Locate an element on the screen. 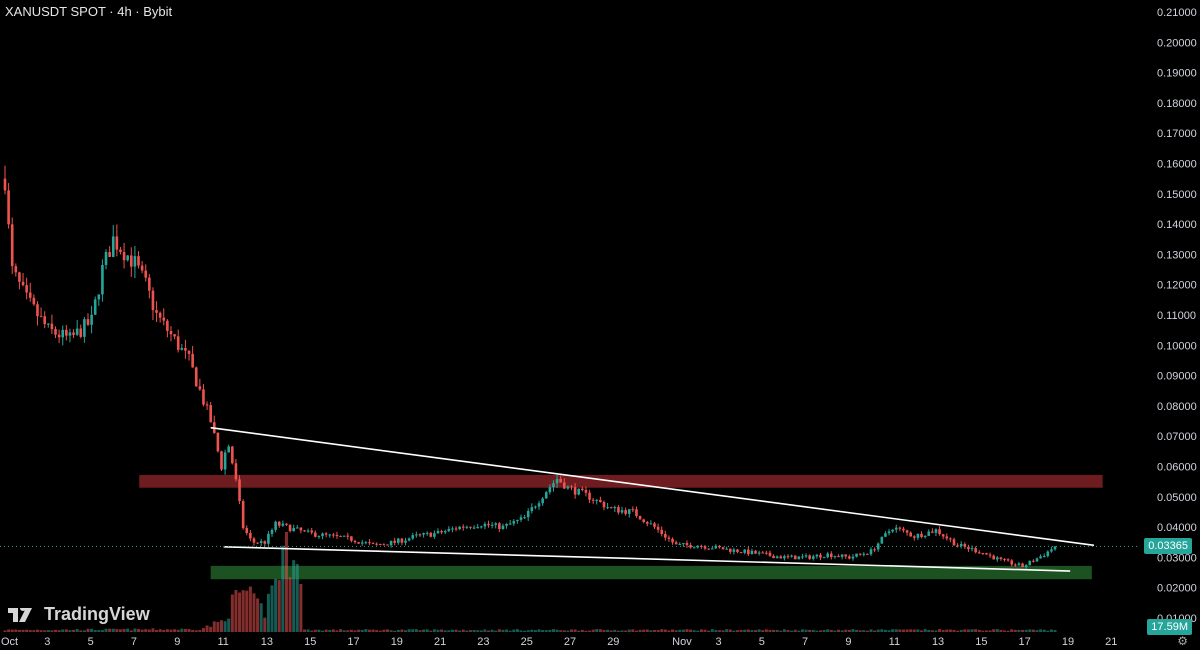 This screenshot has width=1200, height=650. x-tick-label: 9 is located at coordinates (177, 642).